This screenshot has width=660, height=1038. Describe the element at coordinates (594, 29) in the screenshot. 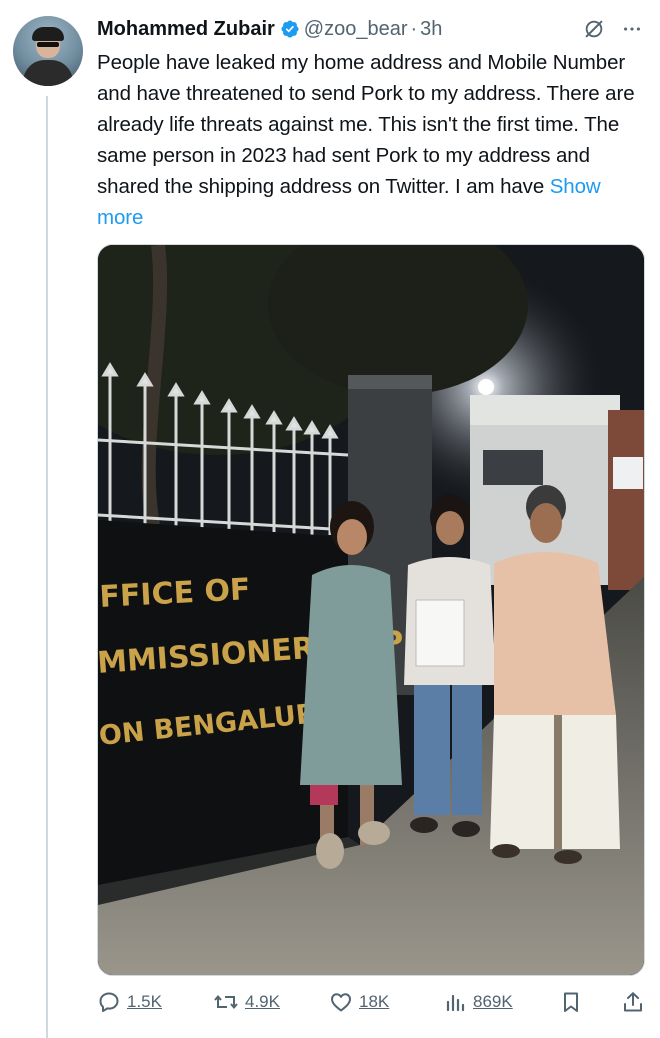

I see `grok-icon` at that location.